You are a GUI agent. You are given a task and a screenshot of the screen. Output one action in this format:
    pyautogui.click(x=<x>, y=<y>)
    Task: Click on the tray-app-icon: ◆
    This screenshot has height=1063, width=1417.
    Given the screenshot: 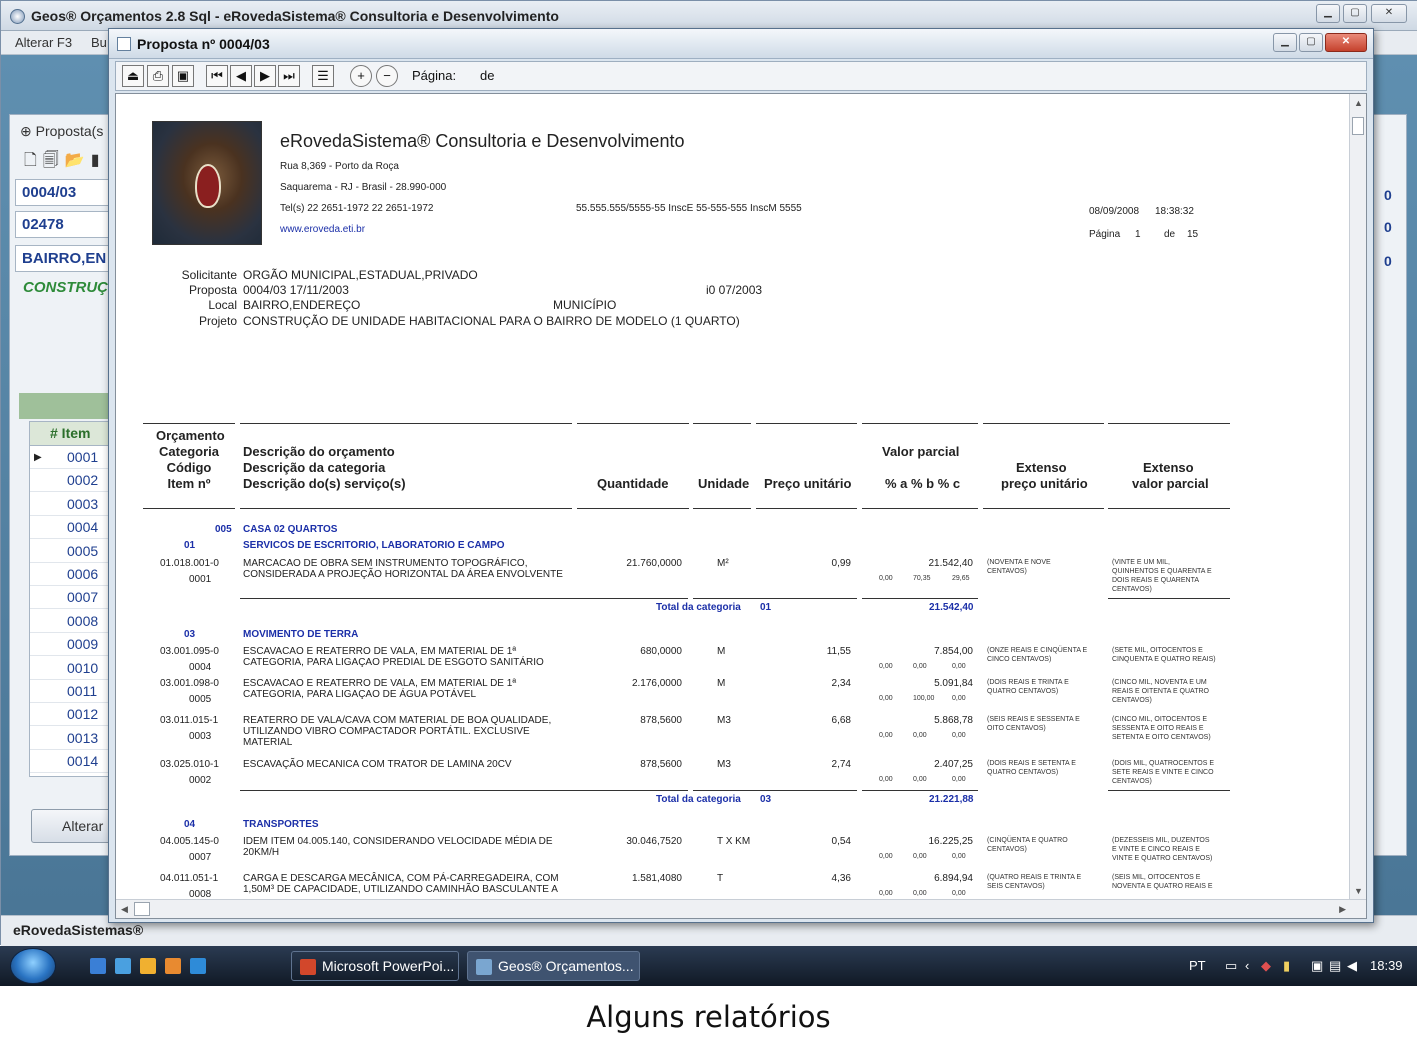 What is the action you would take?
    pyautogui.click(x=1266, y=966)
    